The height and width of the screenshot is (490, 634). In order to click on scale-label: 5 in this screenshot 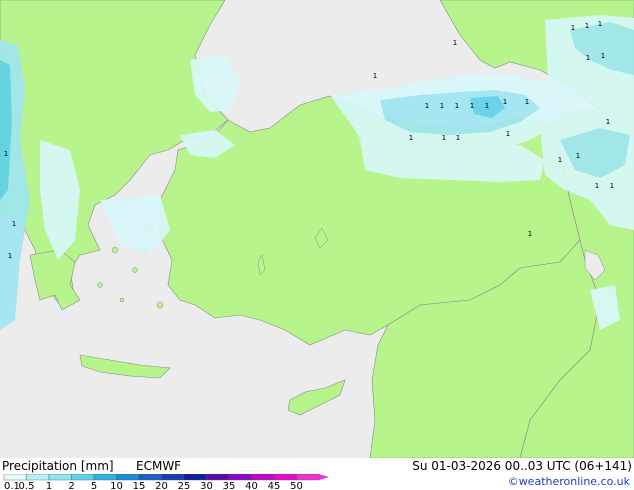, I will do `click(94, 485)`.